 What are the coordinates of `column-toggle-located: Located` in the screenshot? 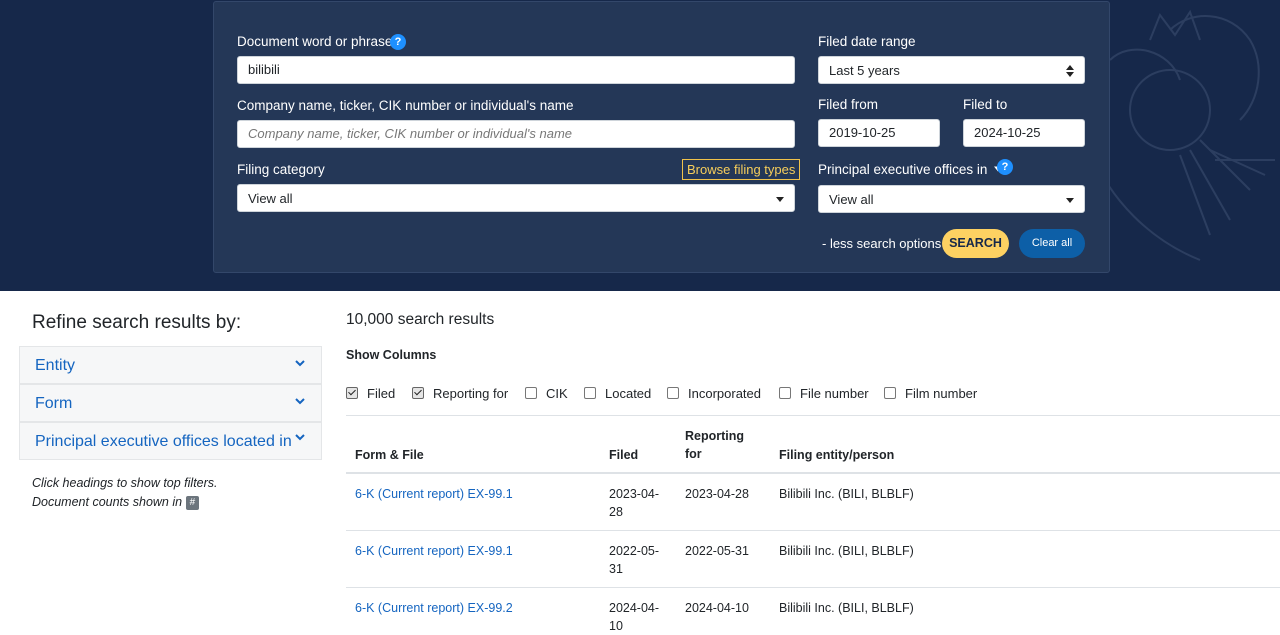 It's located at (617, 393).